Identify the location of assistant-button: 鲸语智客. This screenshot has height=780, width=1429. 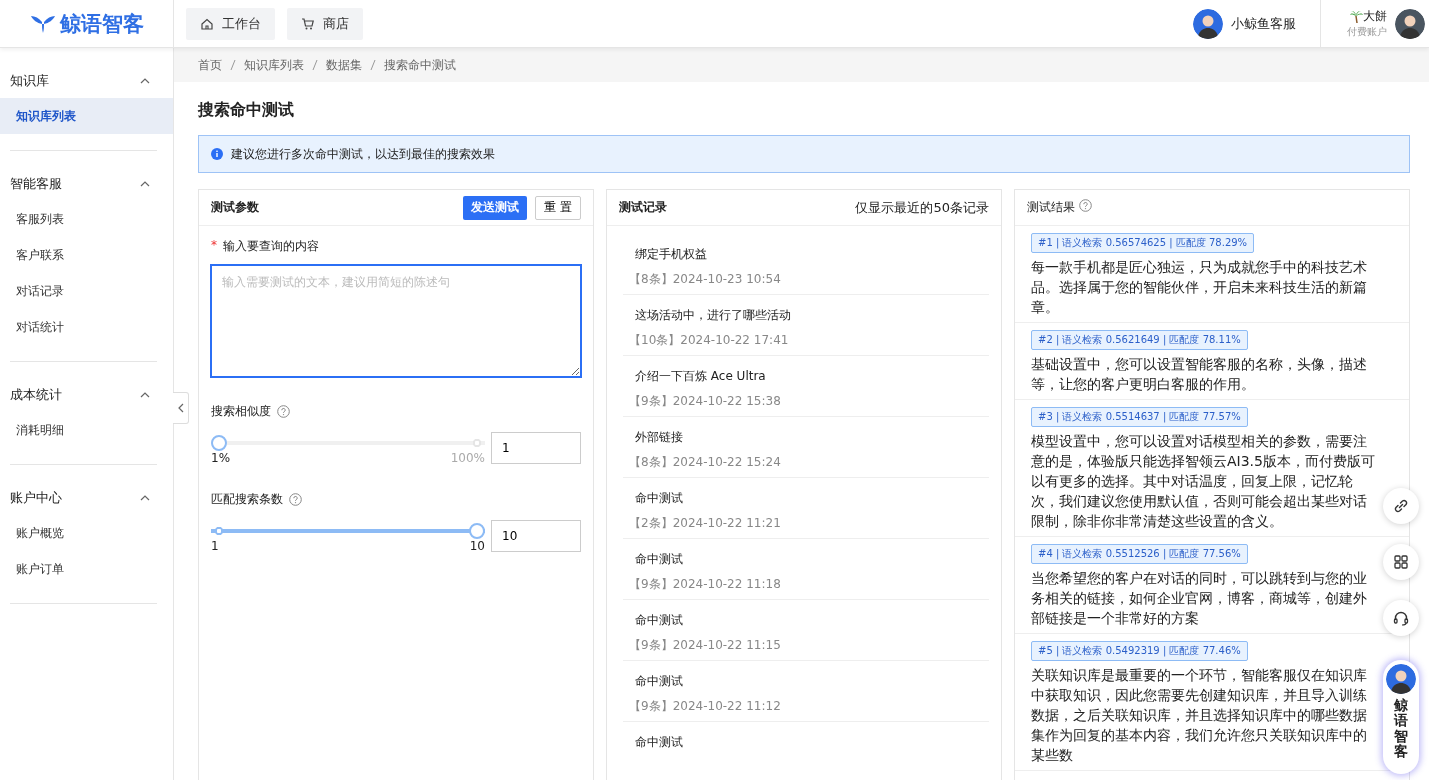
(1401, 717).